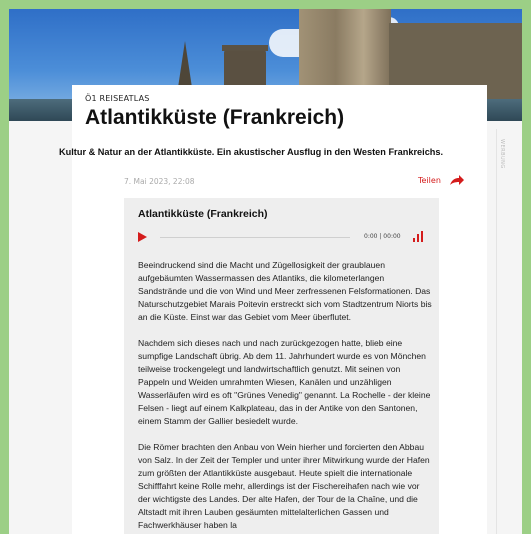 Image resolution: width=531 pixels, height=534 pixels. I want to click on share-label: Teilen, so click(429, 180).